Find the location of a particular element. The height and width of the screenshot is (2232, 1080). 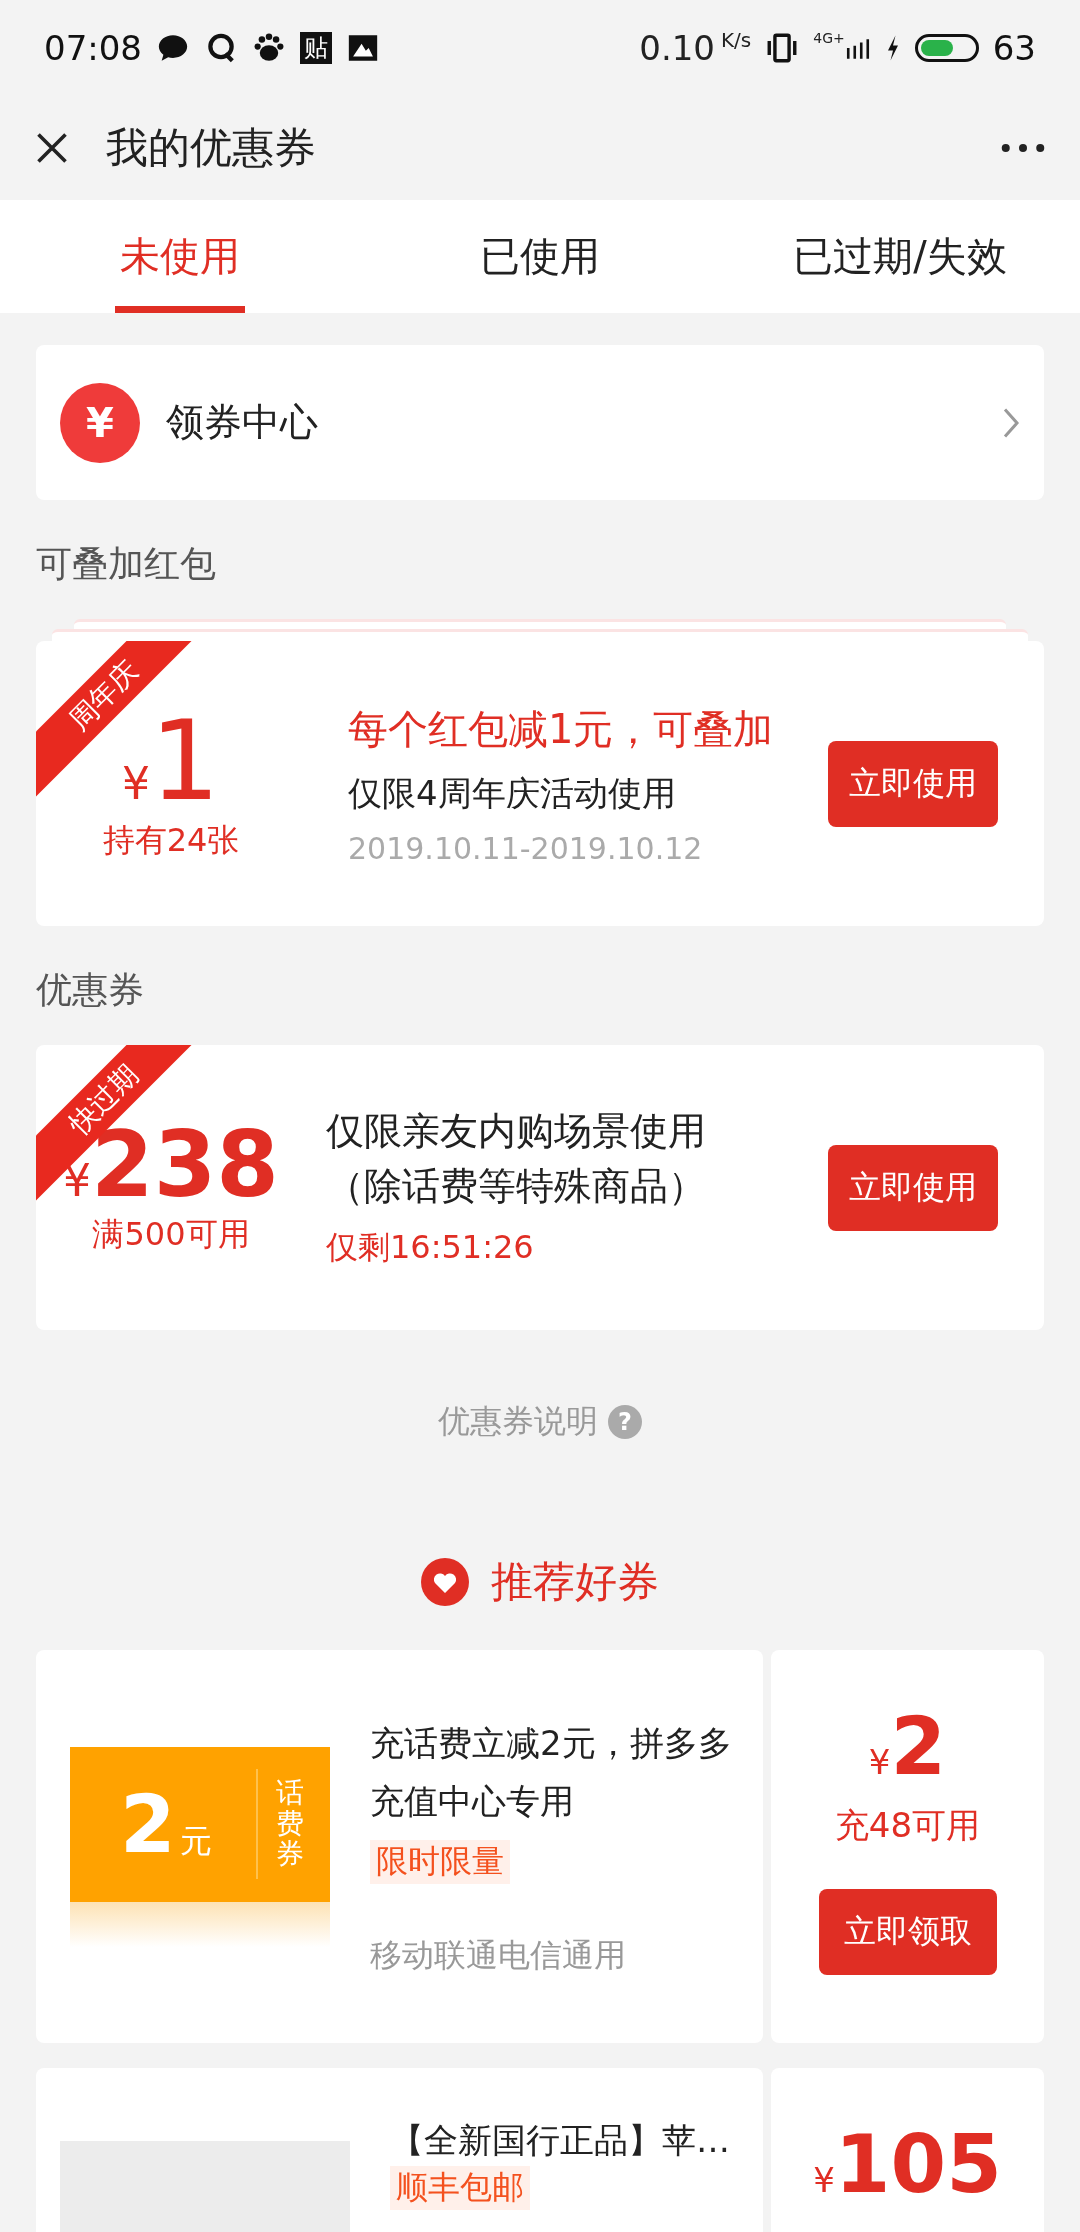

headline: 每个红包减1元，可叠加 is located at coordinates (561, 729).